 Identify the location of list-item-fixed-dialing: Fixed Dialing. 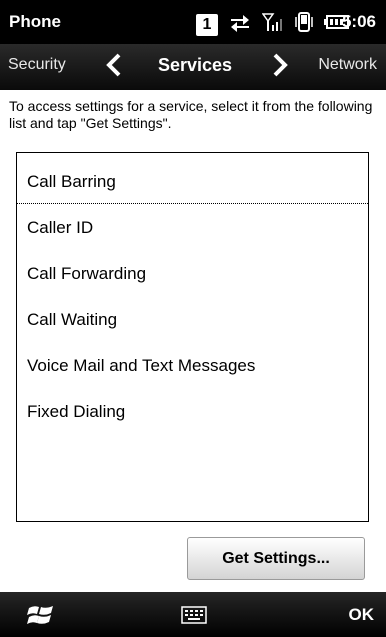
(192, 412).